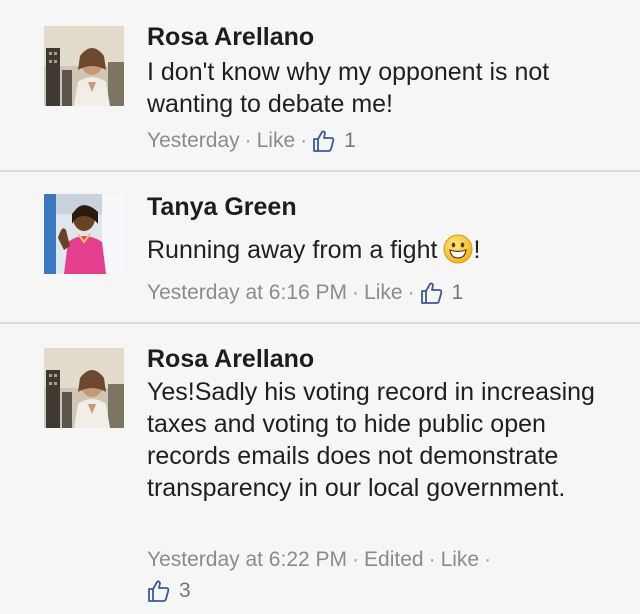 The image size is (640, 614). Describe the element at coordinates (477, 250) in the screenshot. I see `comment-text-suffix: !` at that location.